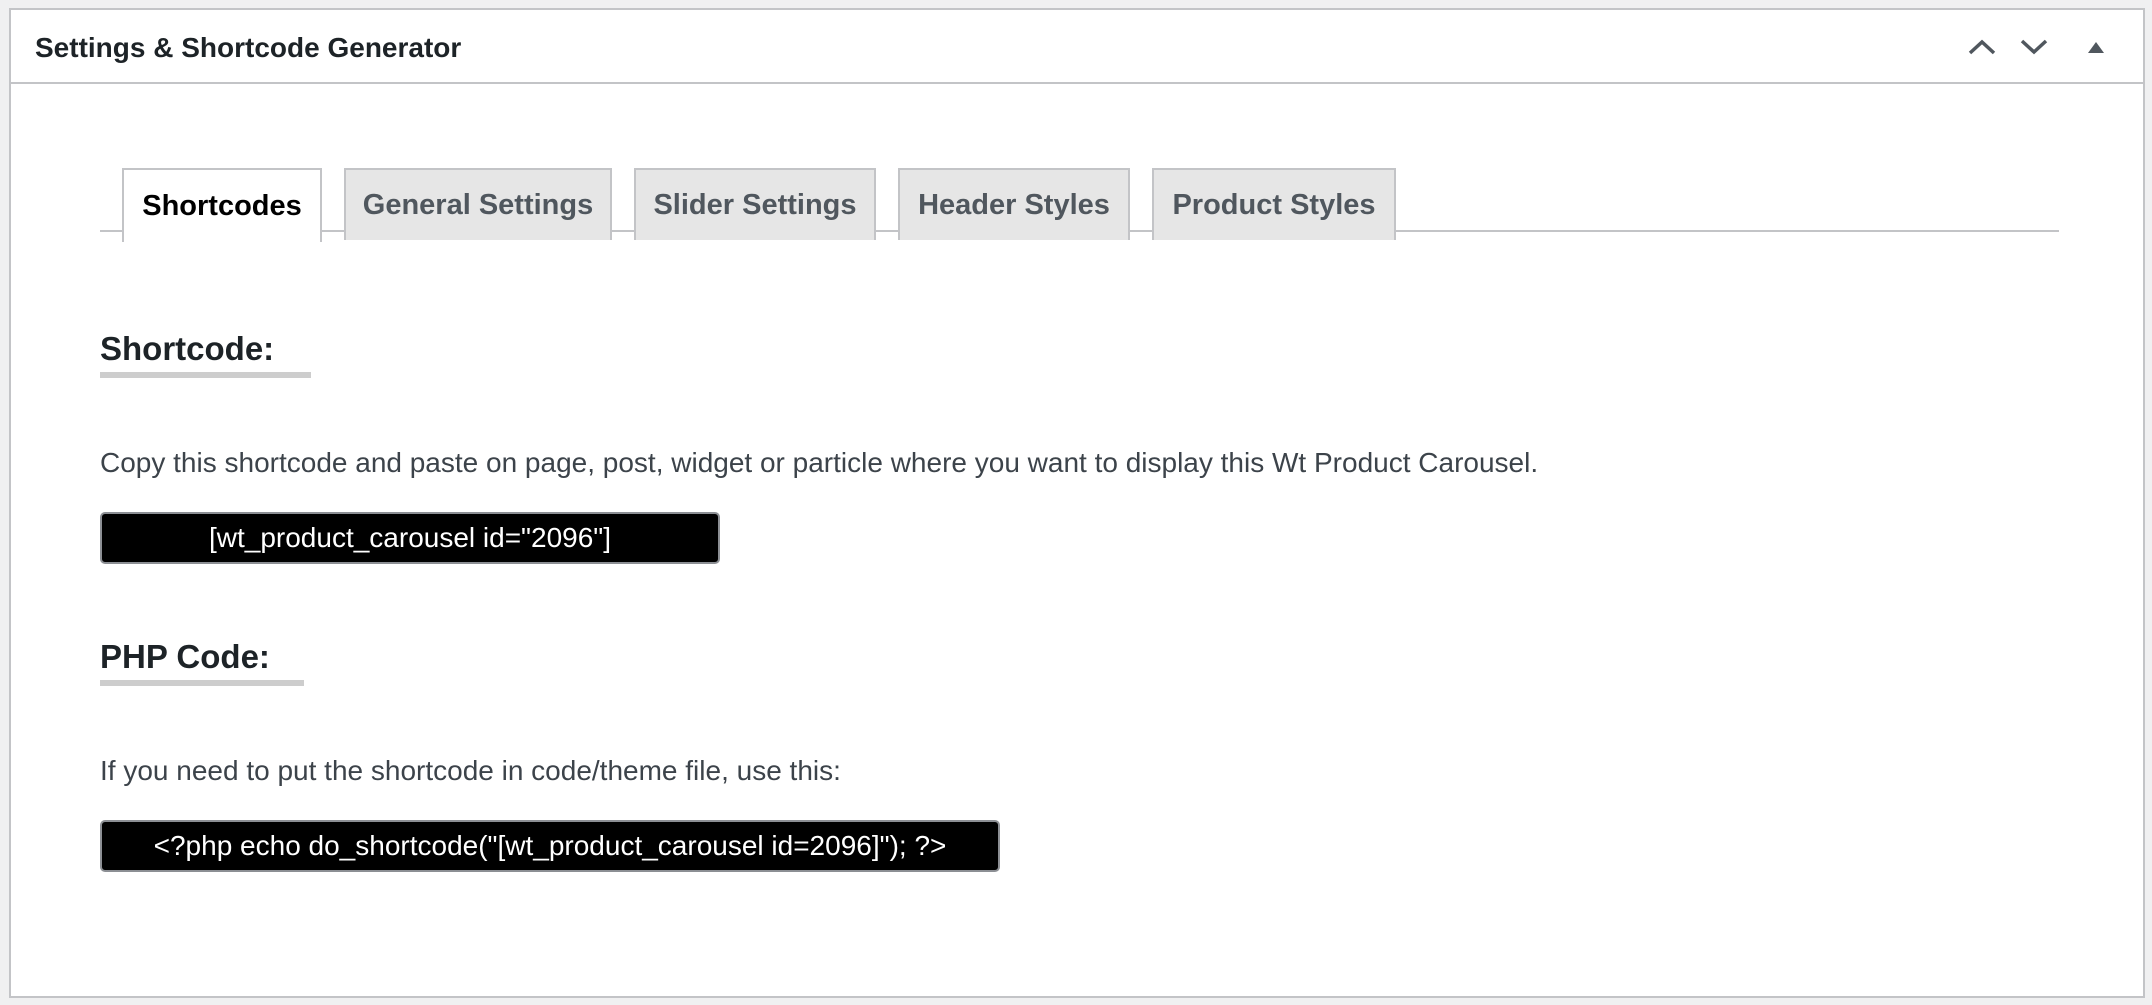  Describe the element at coordinates (1077, 47) in the screenshot. I see `postbox-header: Settings & Shortcode Generator` at that location.